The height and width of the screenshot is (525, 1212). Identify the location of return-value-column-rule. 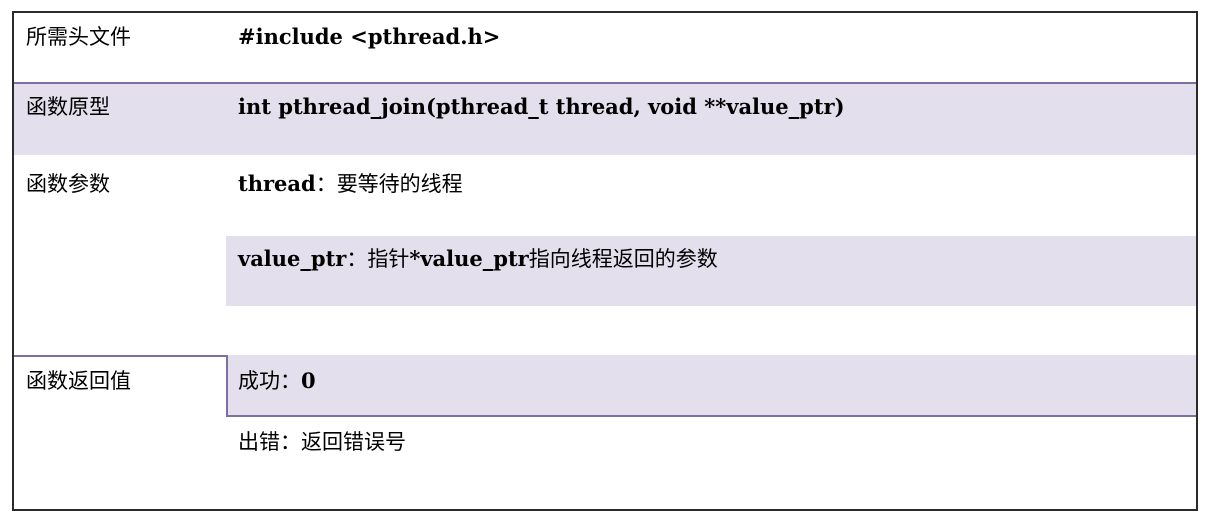
(227, 386).